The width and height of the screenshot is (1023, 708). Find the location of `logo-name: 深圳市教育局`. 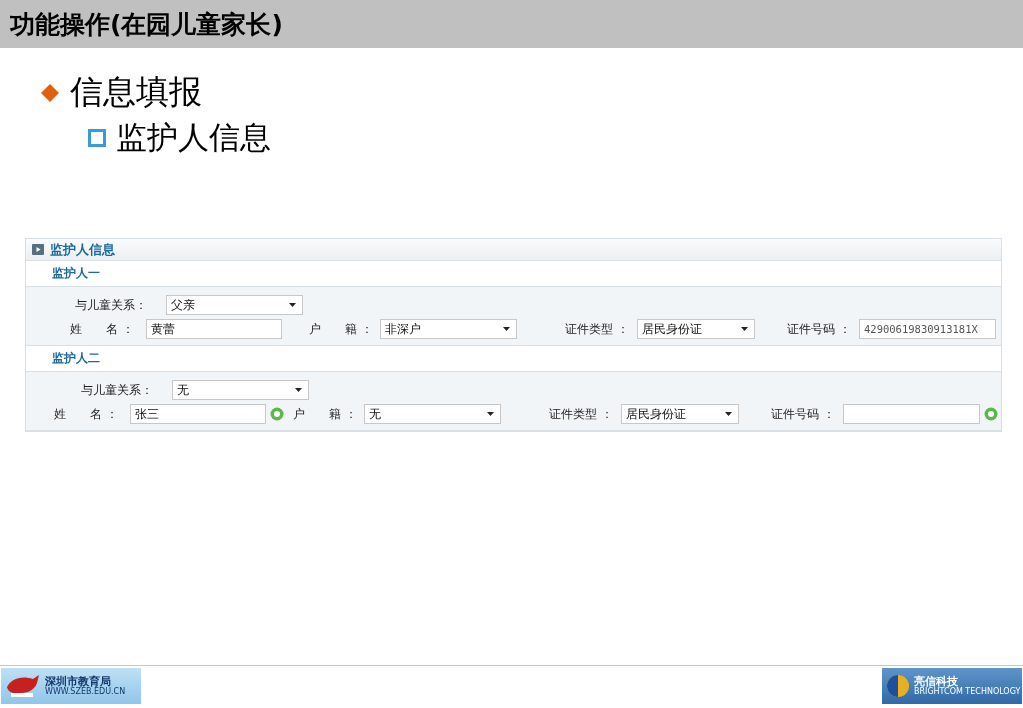

logo-name: 深圳市教育局 is located at coordinates (78, 681).